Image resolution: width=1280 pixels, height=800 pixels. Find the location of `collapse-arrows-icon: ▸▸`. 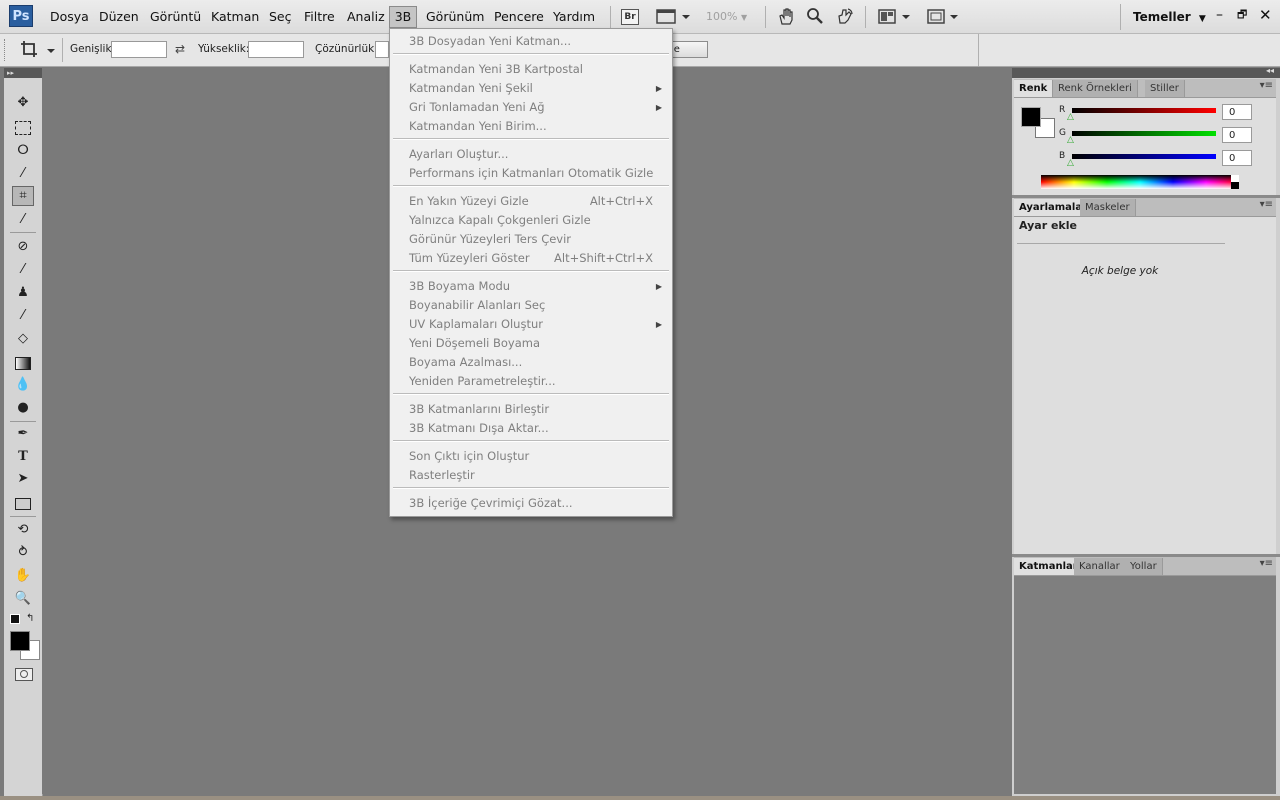

collapse-arrows-icon: ▸▸ is located at coordinates (23, 73).